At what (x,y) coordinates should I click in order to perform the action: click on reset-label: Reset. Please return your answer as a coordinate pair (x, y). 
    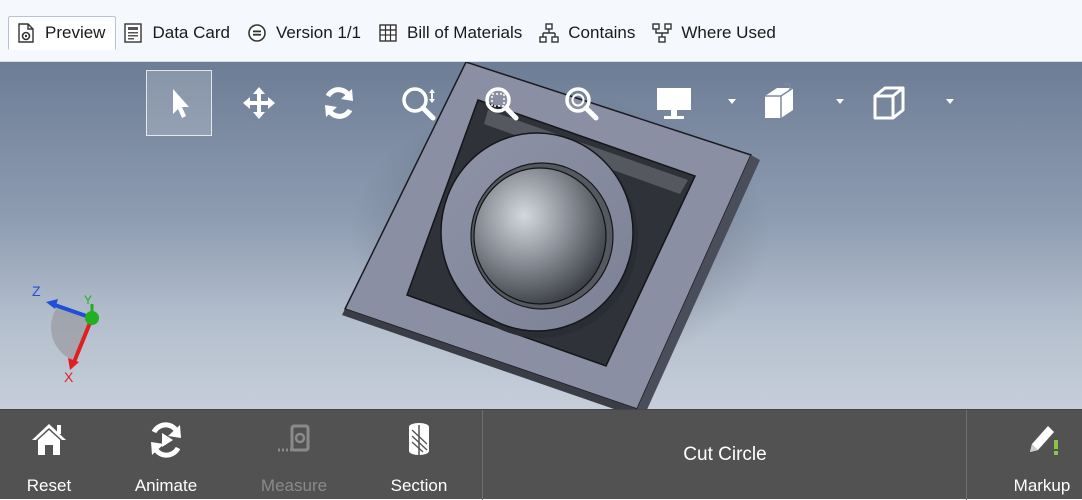
    Looking at the image, I should click on (49, 485).